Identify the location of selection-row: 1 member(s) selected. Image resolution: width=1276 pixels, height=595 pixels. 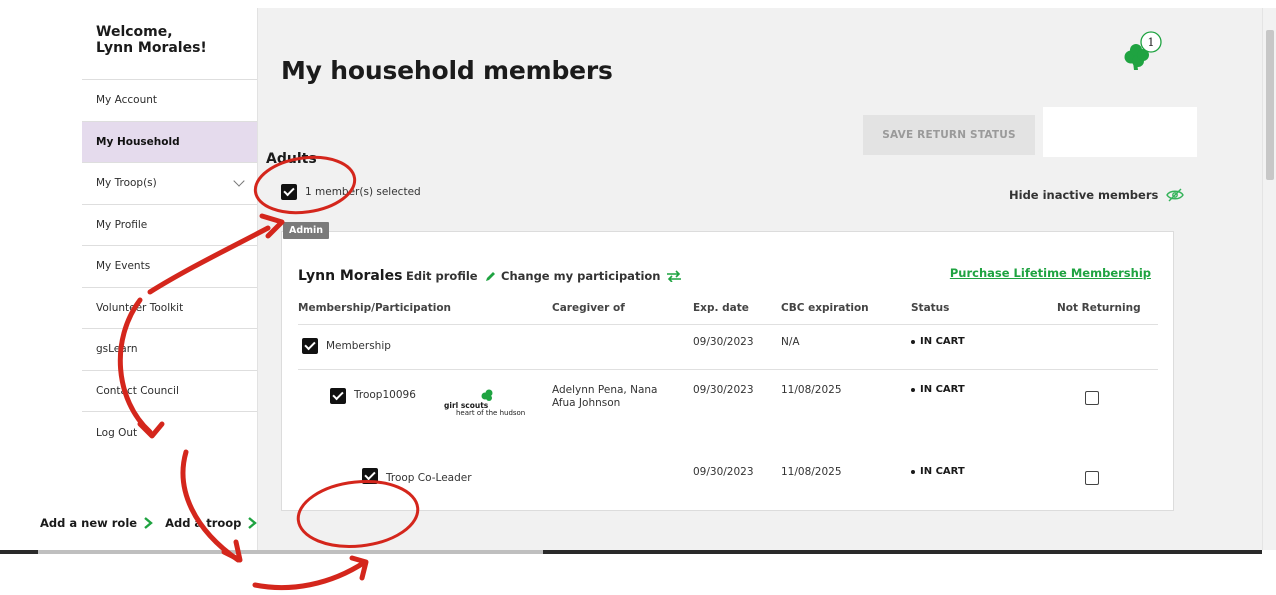
(351, 192).